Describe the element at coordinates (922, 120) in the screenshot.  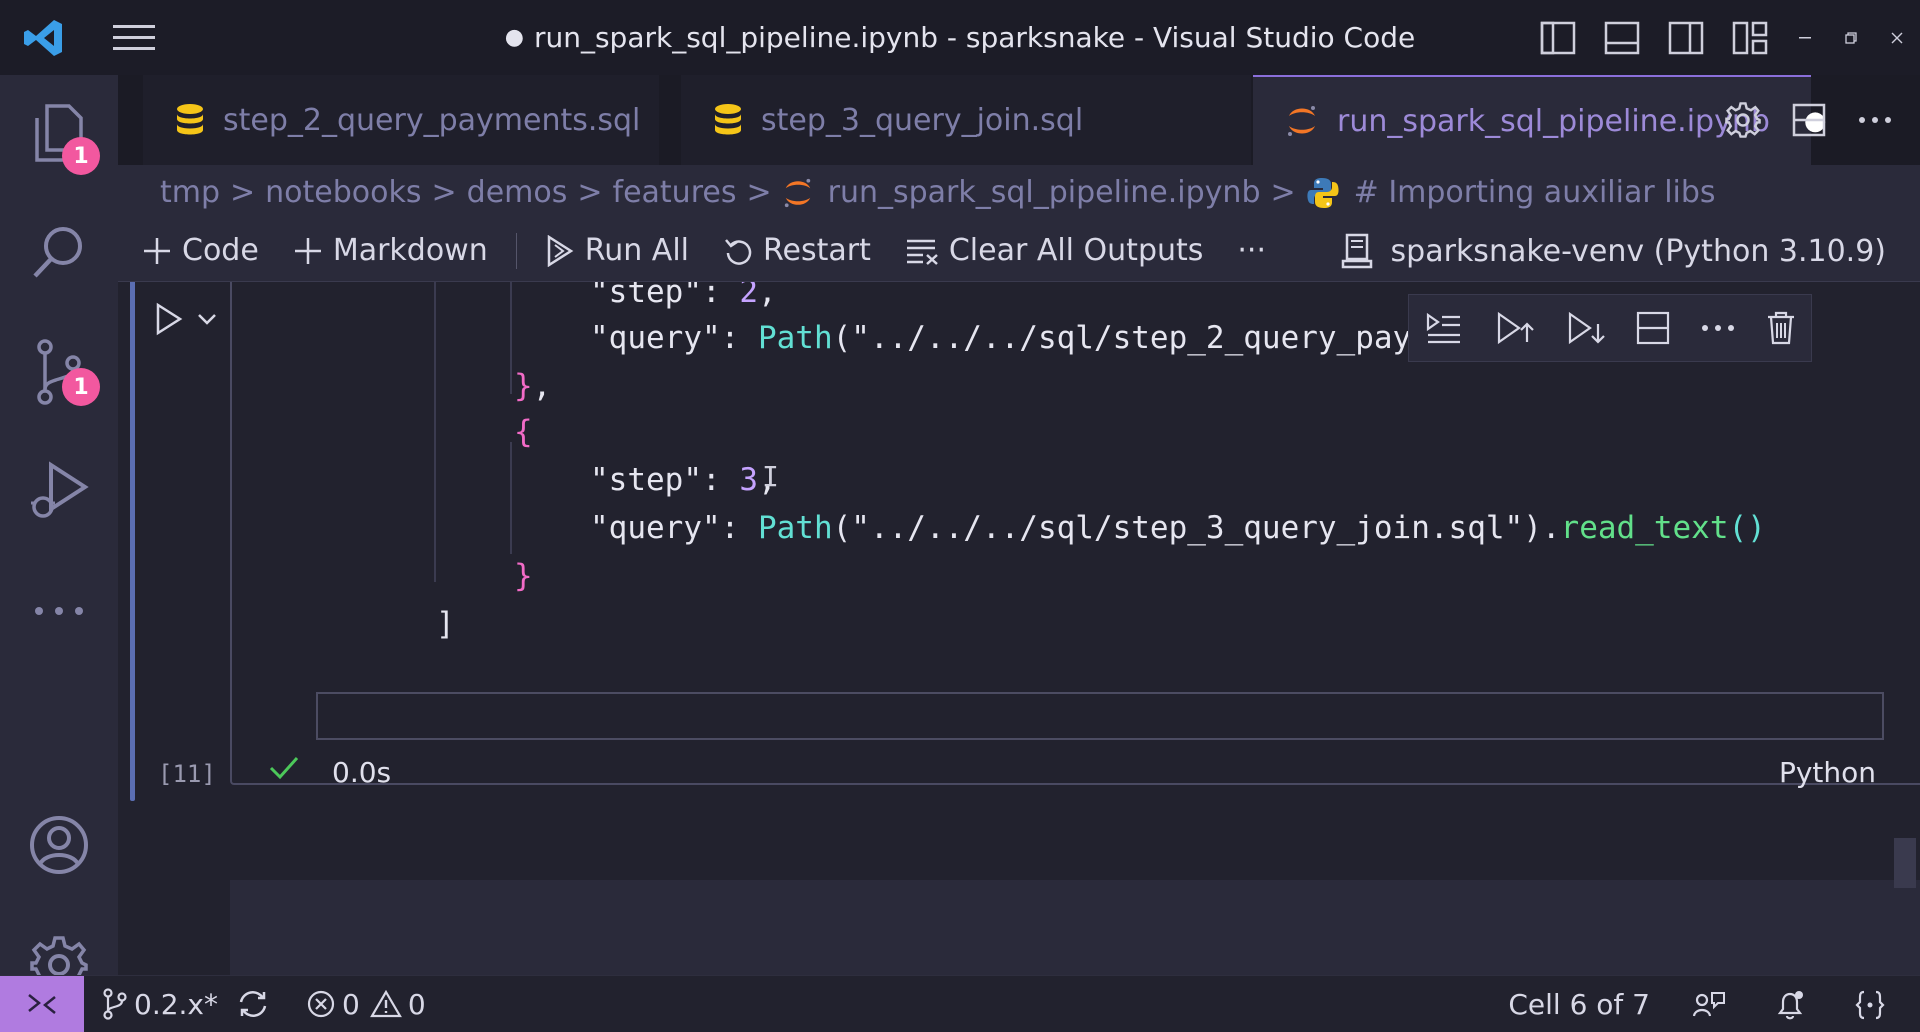
I see `tab-label: step_3_query_join.sql` at that location.